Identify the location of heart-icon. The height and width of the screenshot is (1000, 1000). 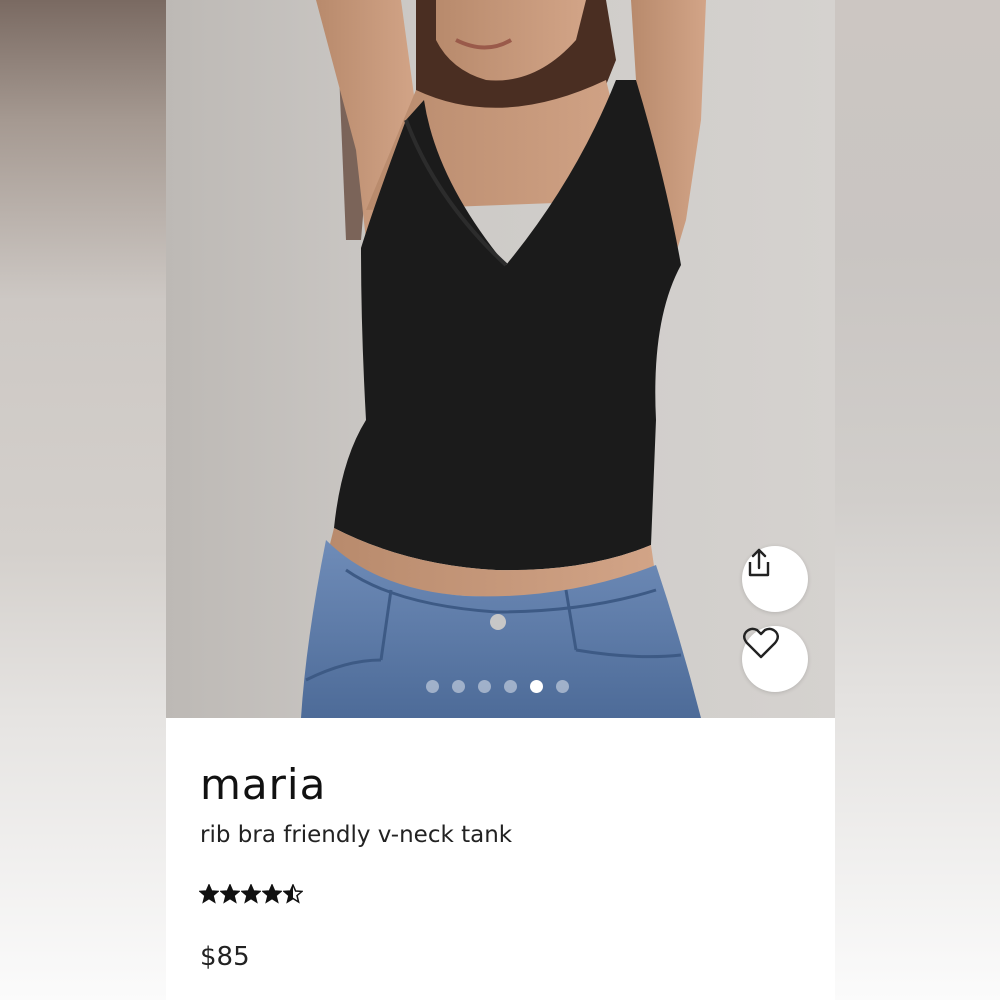
(761, 643).